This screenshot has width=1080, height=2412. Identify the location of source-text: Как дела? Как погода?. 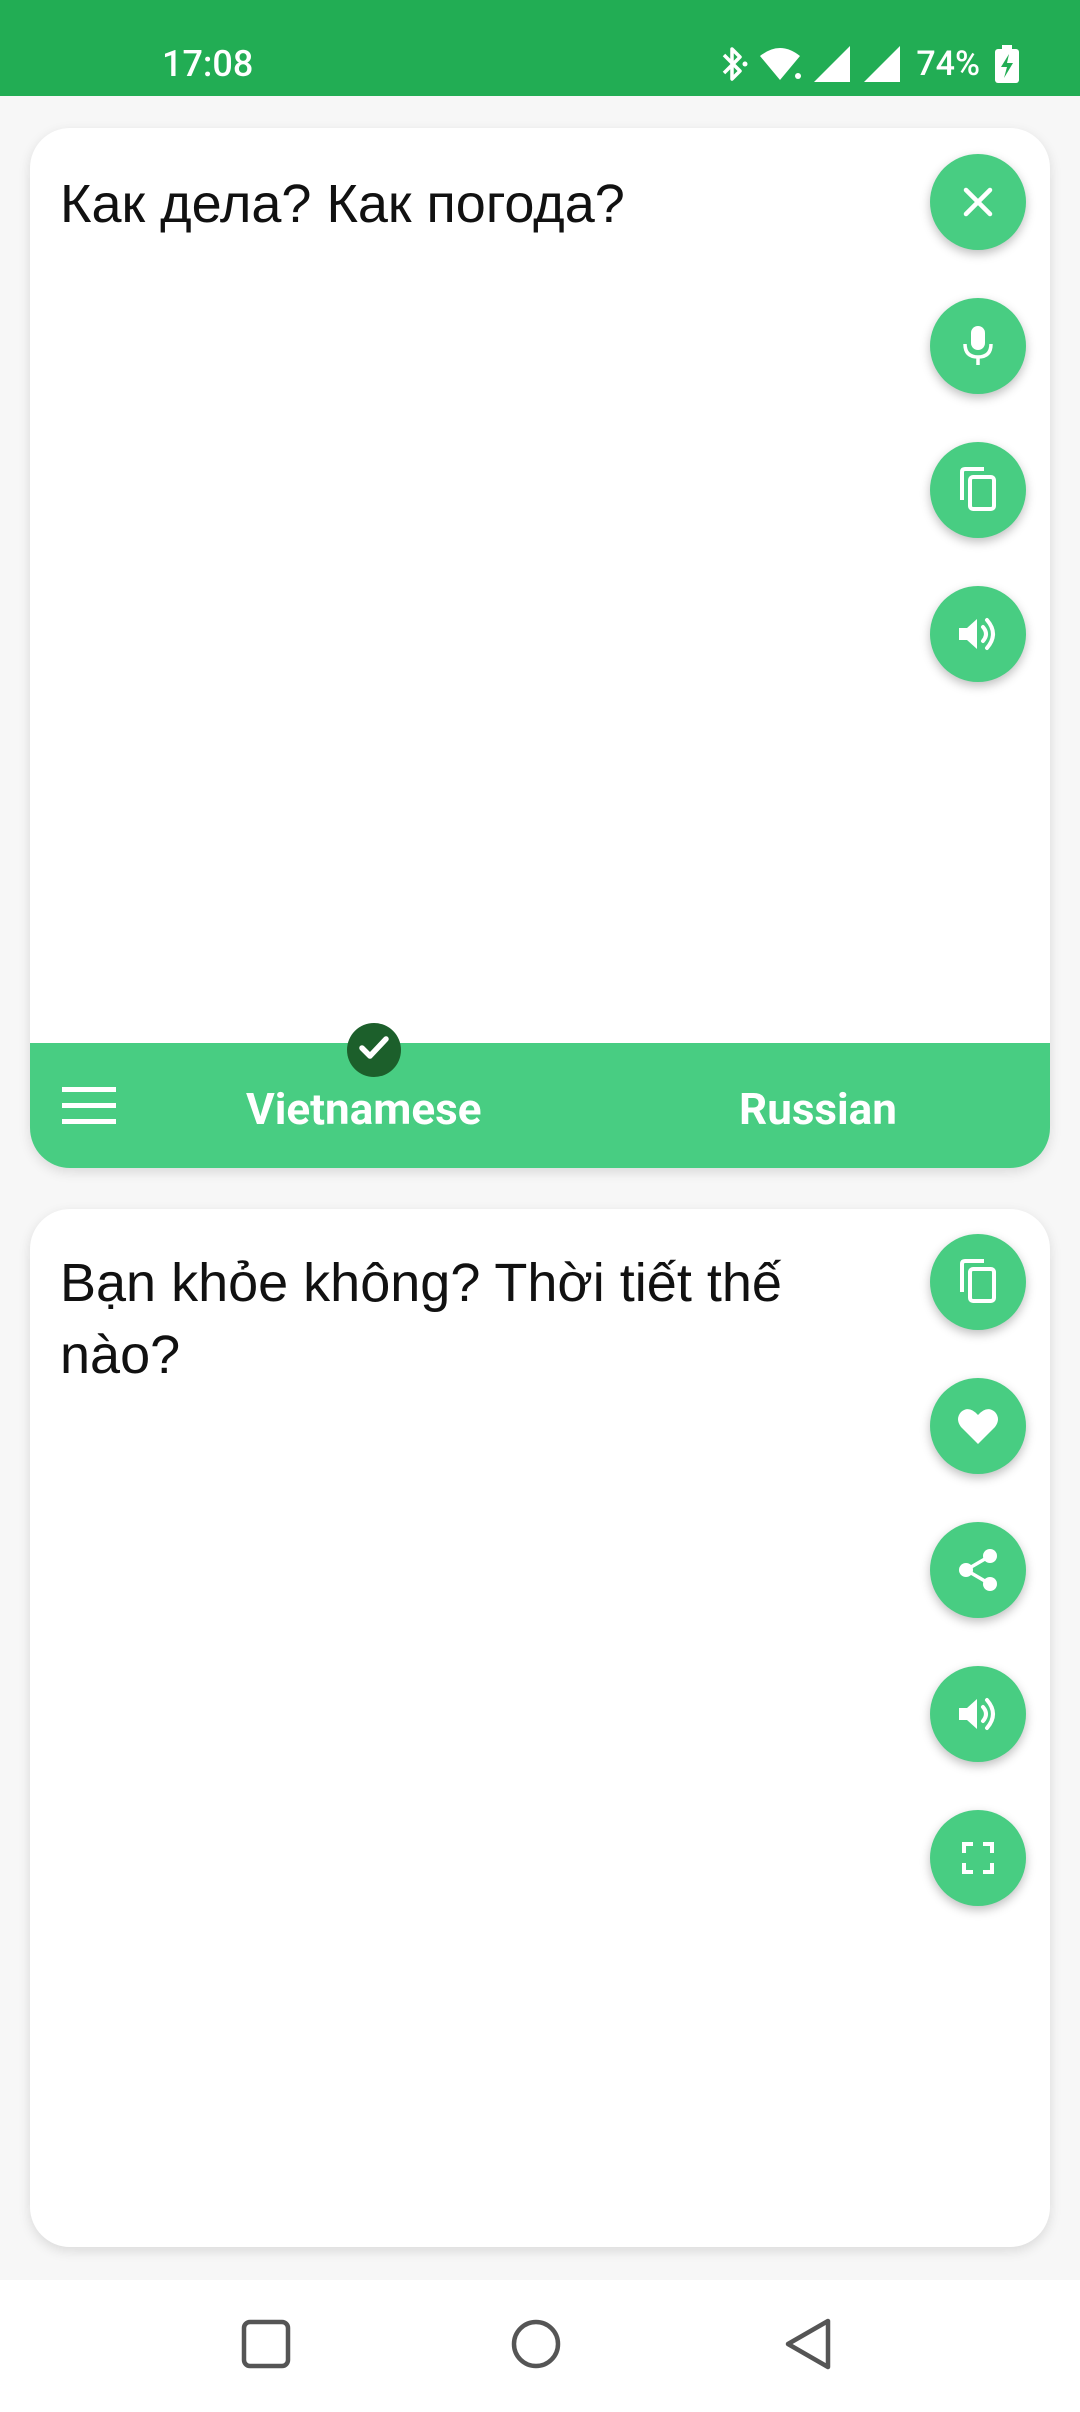
(470, 204).